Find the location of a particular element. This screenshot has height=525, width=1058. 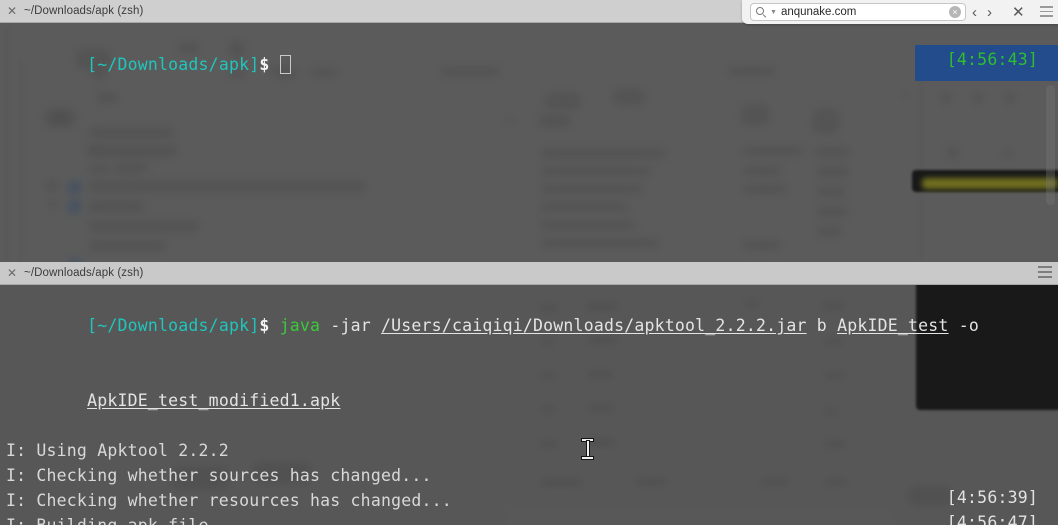

find-next-button: › is located at coordinates (989, 12).